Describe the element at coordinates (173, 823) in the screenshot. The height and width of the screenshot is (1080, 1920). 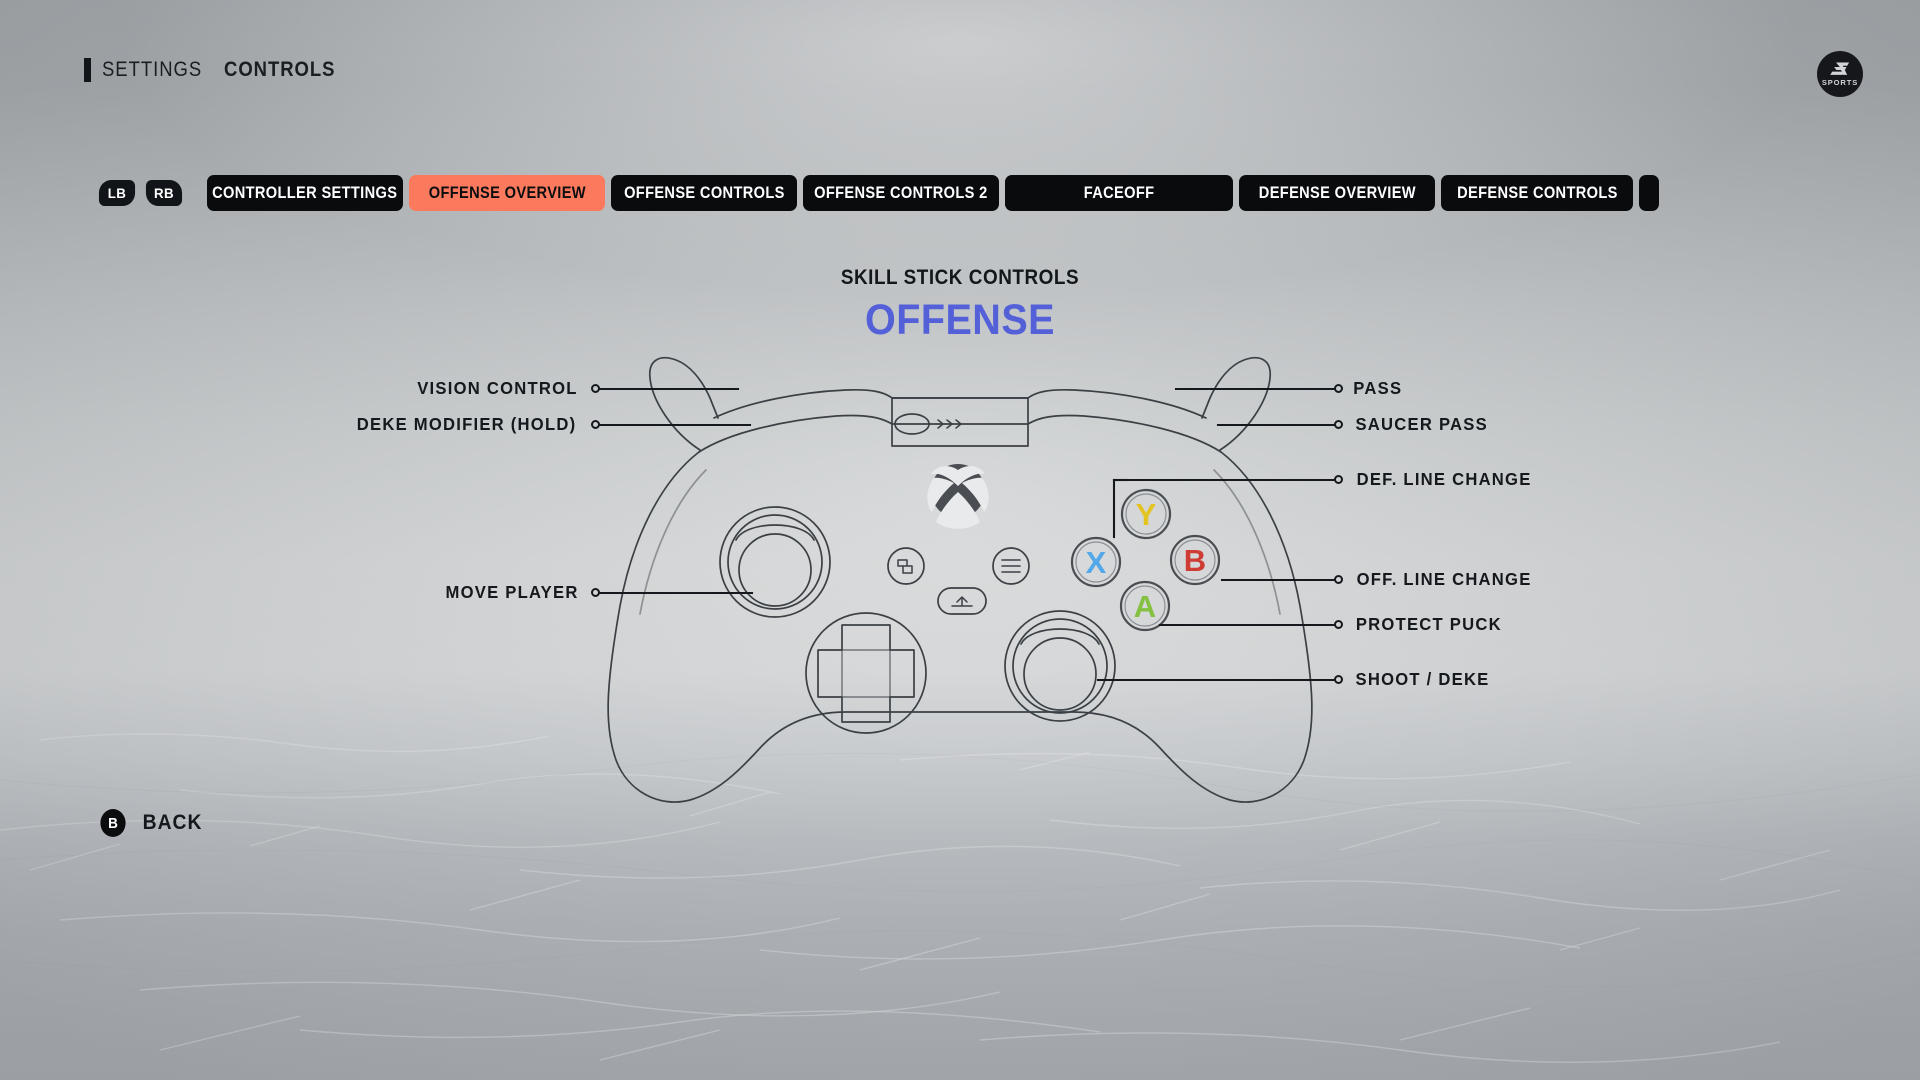
I see `back-button-label: BACK` at that location.